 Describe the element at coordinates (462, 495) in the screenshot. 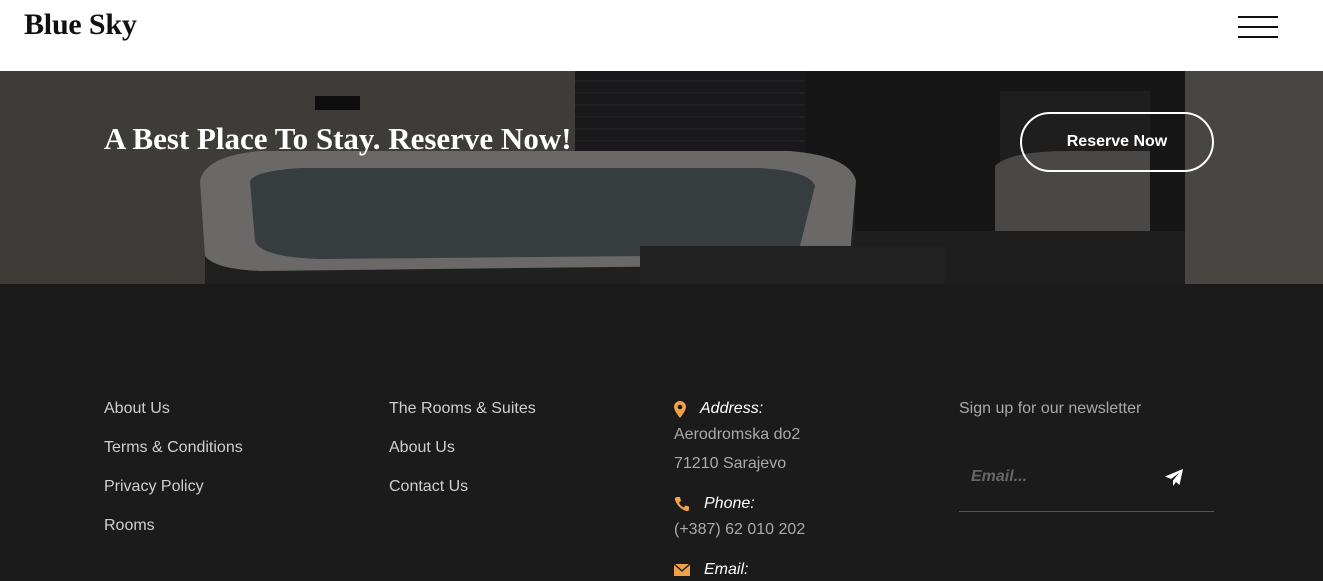

I see `footer-link-contact-us: Contact Us` at that location.